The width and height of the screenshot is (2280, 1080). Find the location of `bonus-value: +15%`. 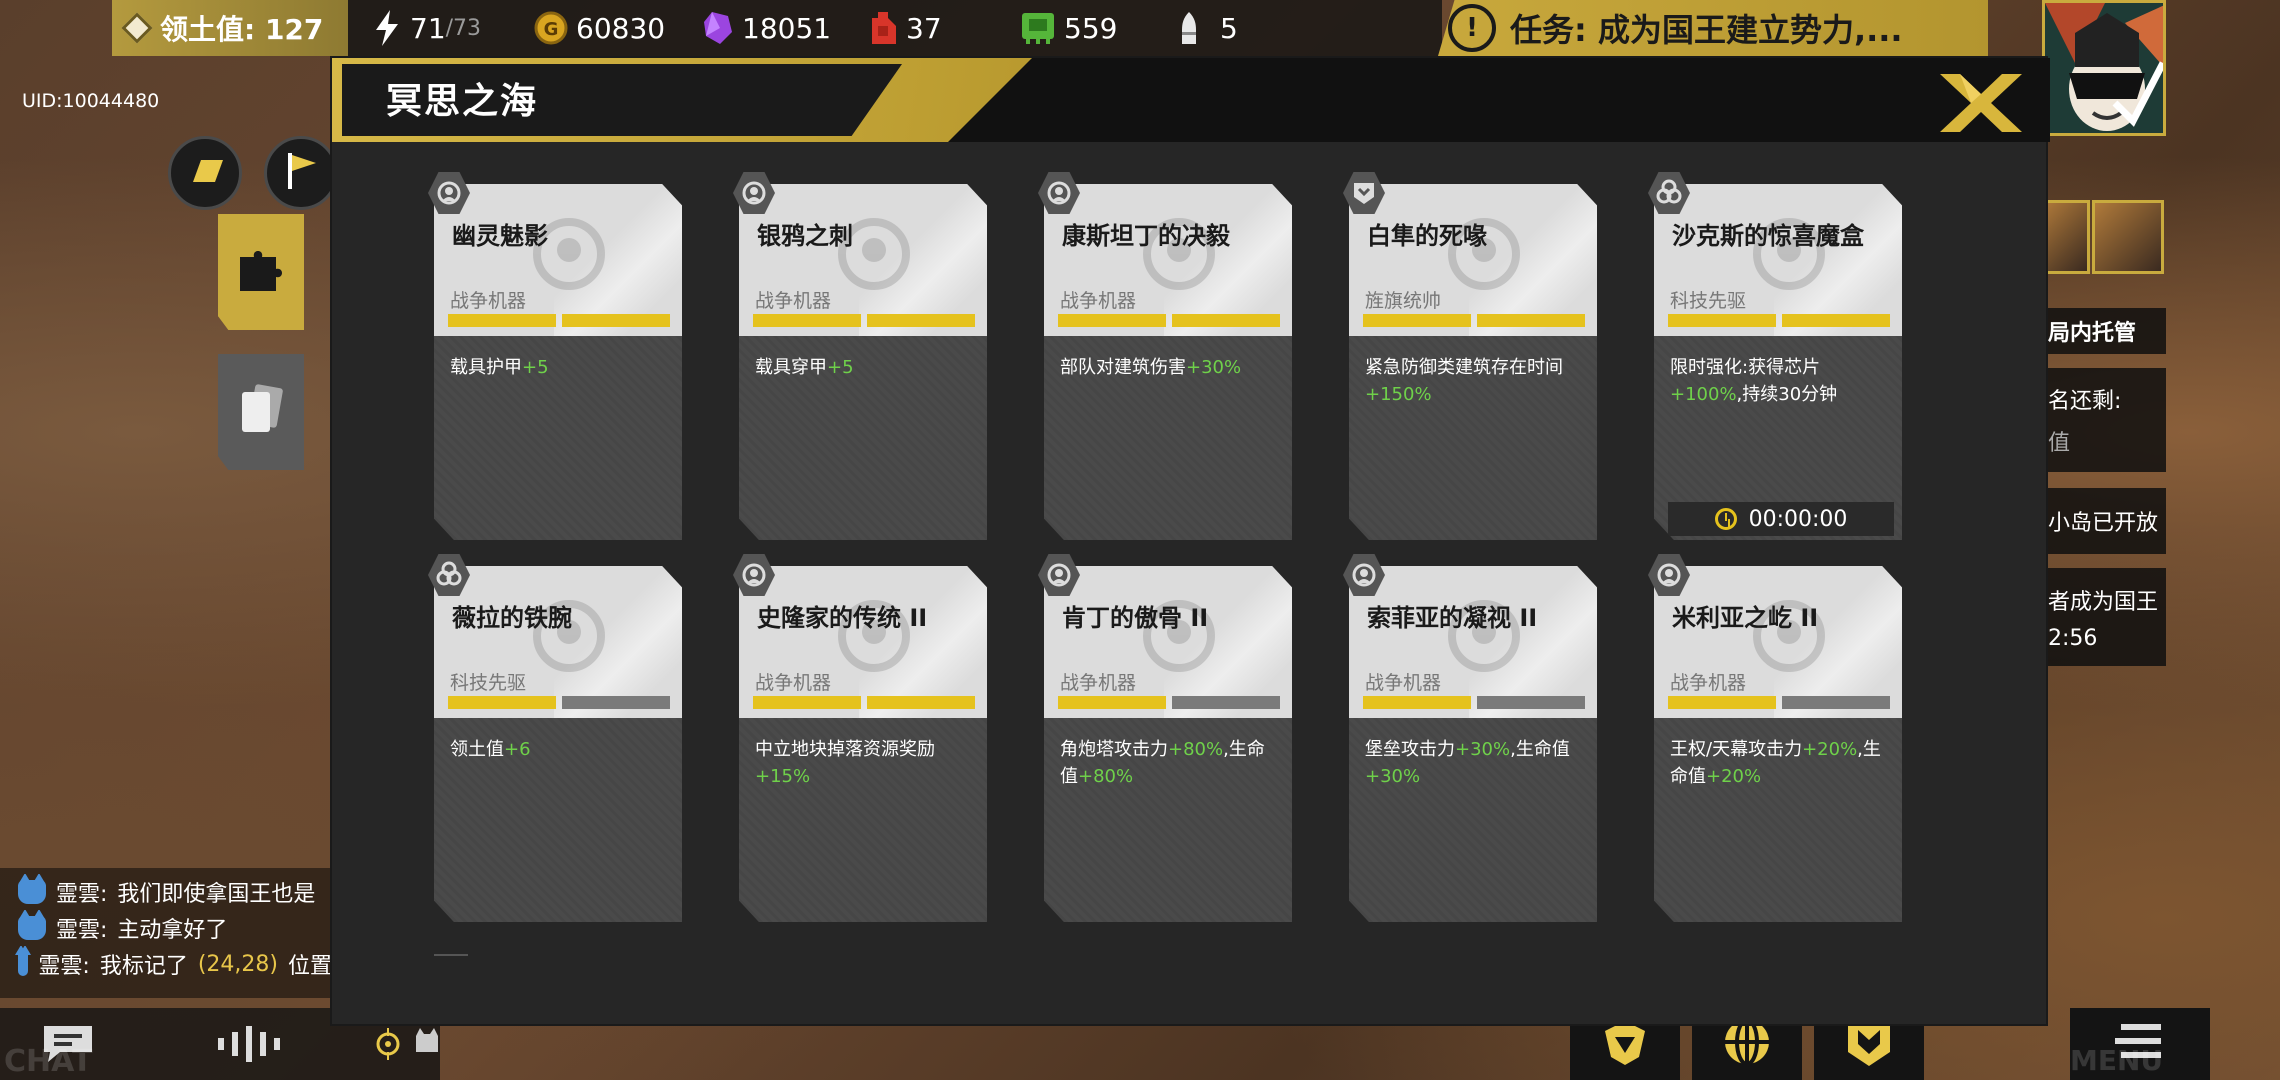

bonus-value: +15% is located at coordinates (783, 776).